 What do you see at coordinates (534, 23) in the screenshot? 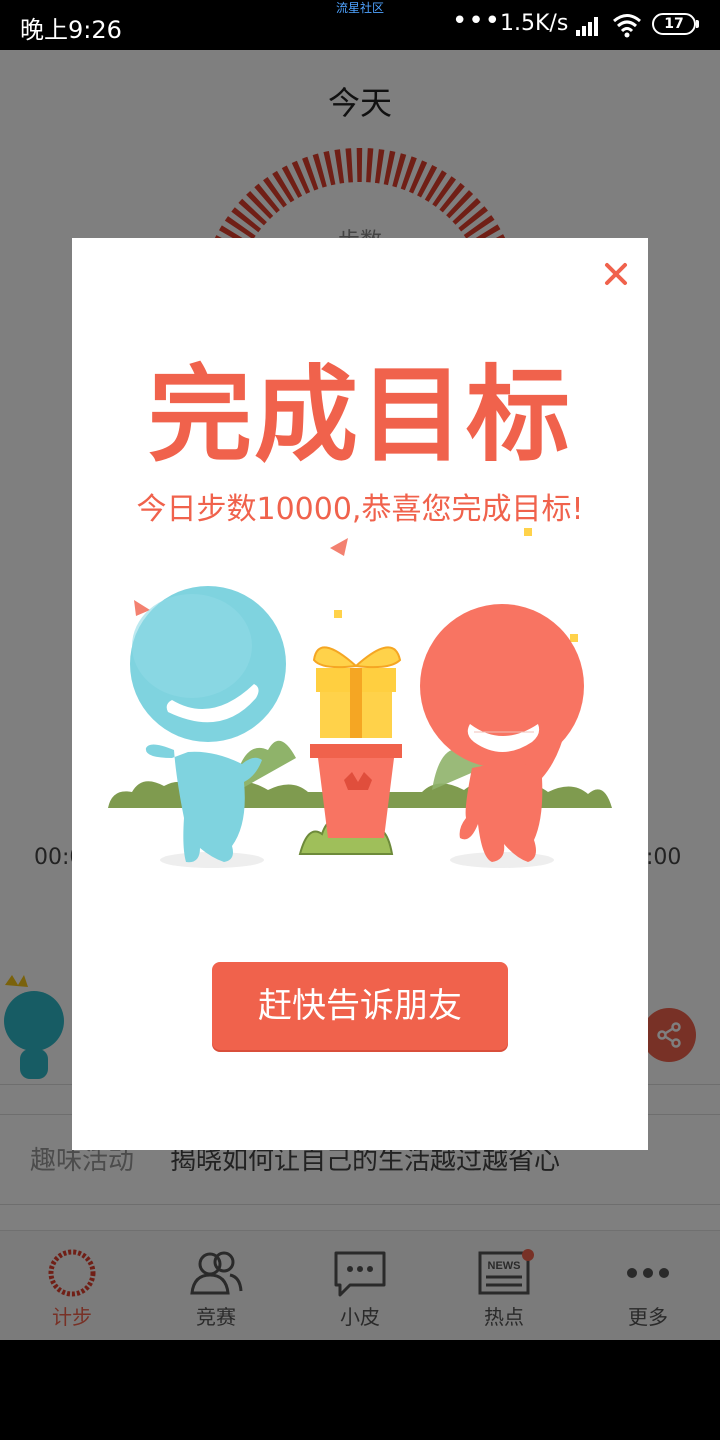
I see `network-speed: 1.5K/s` at bounding box center [534, 23].